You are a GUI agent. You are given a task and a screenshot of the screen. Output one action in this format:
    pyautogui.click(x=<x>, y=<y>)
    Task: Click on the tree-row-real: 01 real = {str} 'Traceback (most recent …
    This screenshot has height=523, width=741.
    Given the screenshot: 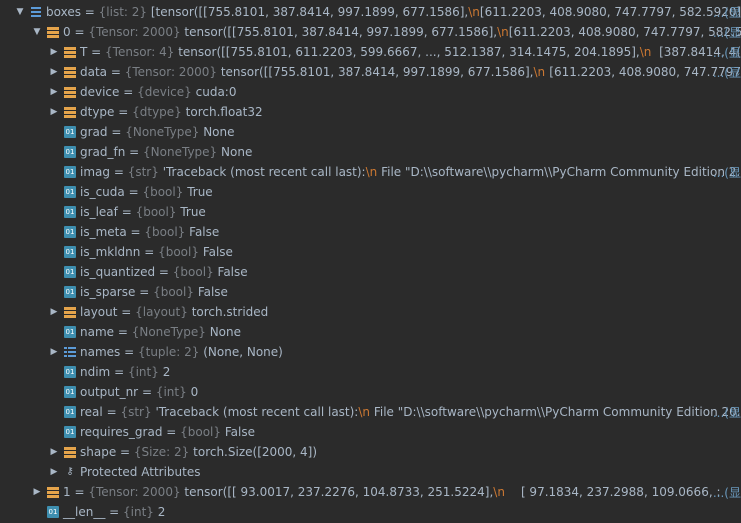 What is the action you would take?
    pyautogui.click(x=370, y=412)
    